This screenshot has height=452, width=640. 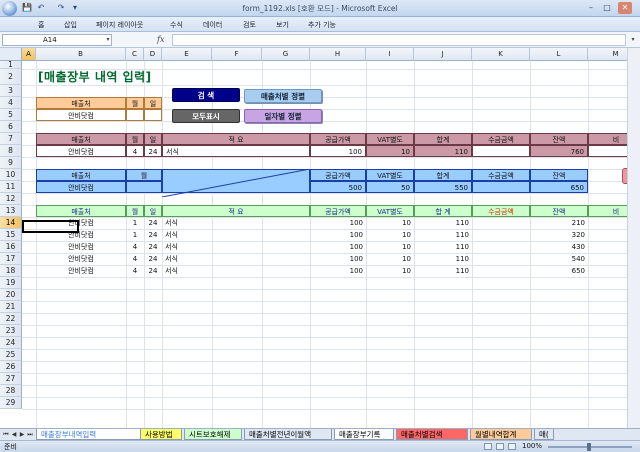 What do you see at coordinates (399, 40) in the screenshot?
I see `formula-input` at bounding box center [399, 40].